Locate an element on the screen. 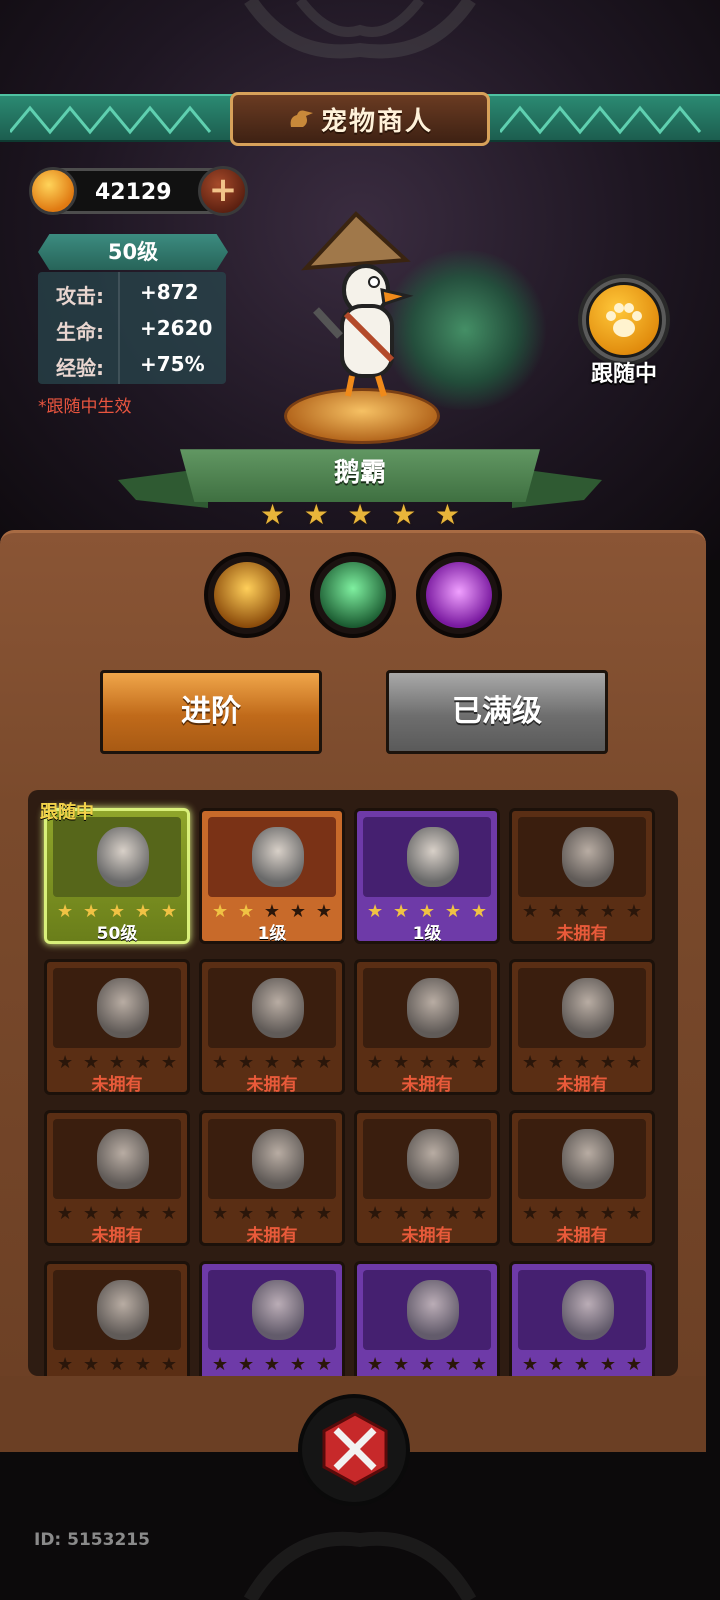  pet-level-tag: 50级 is located at coordinates (133, 252).